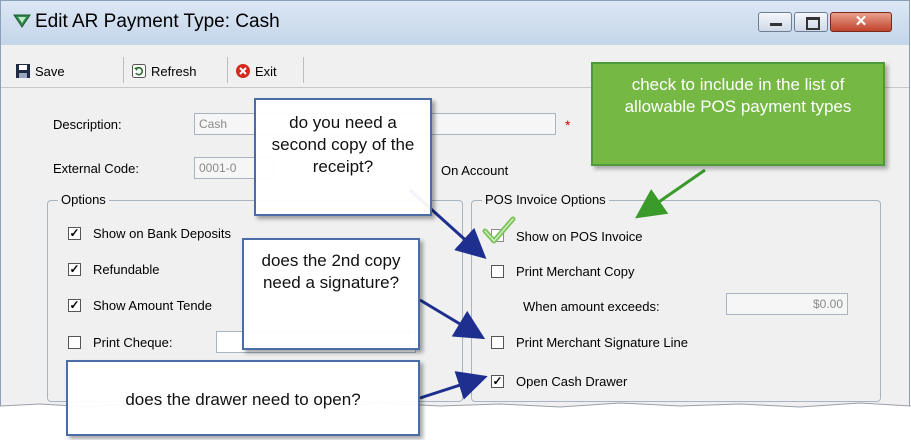 This screenshot has height=440, width=911. I want to click on refundable-label: Refundable, so click(126, 269).